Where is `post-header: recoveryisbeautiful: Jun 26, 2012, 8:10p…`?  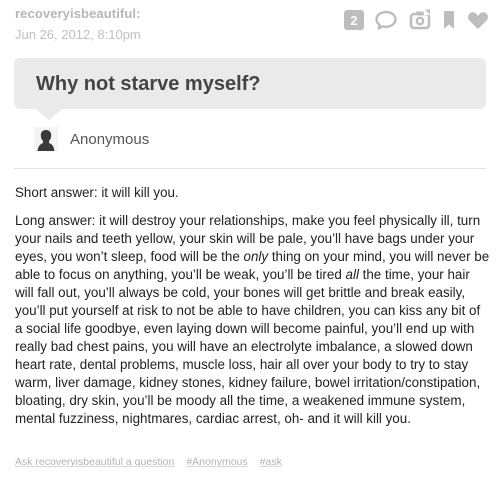
post-header: recoveryisbeautiful: Jun 26, 2012, 8:10p… is located at coordinates (252, 24).